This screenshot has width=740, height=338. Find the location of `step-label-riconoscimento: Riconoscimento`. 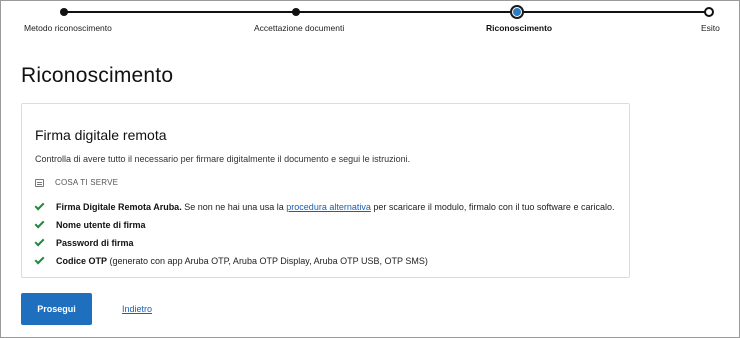

step-label-riconoscimento: Riconoscimento is located at coordinates (519, 28).